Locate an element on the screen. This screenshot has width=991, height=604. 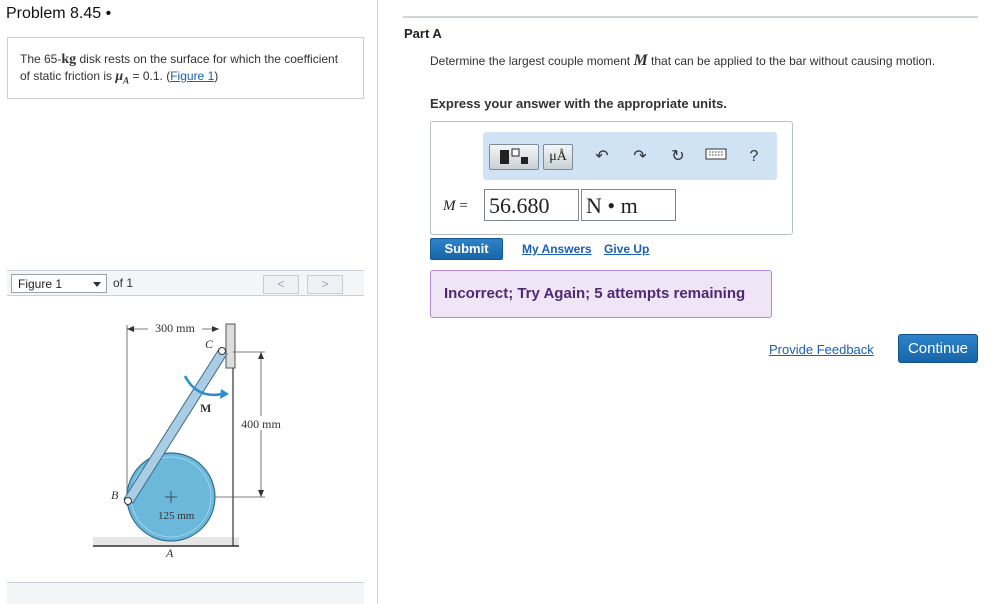
header-divider is located at coordinates (690, 17).